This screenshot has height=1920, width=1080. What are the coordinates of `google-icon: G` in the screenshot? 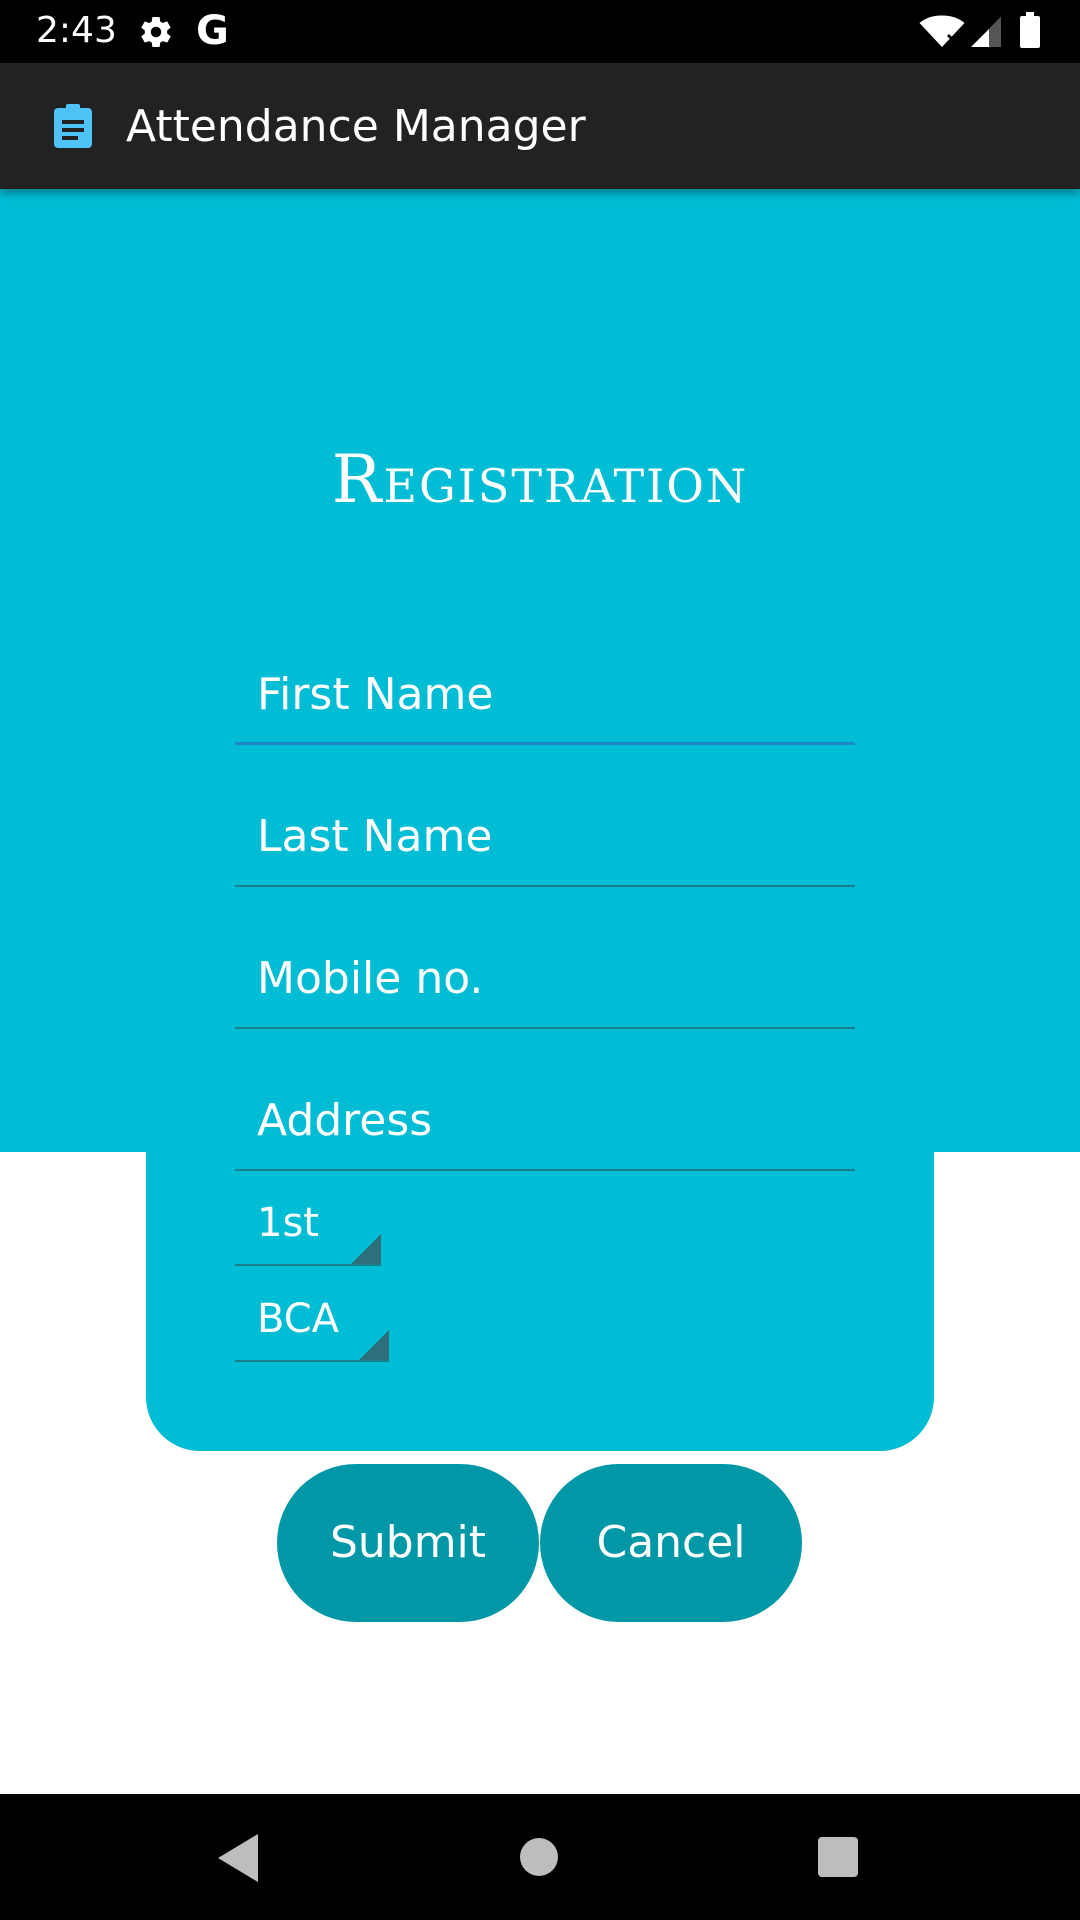 It's located at (212, 31).